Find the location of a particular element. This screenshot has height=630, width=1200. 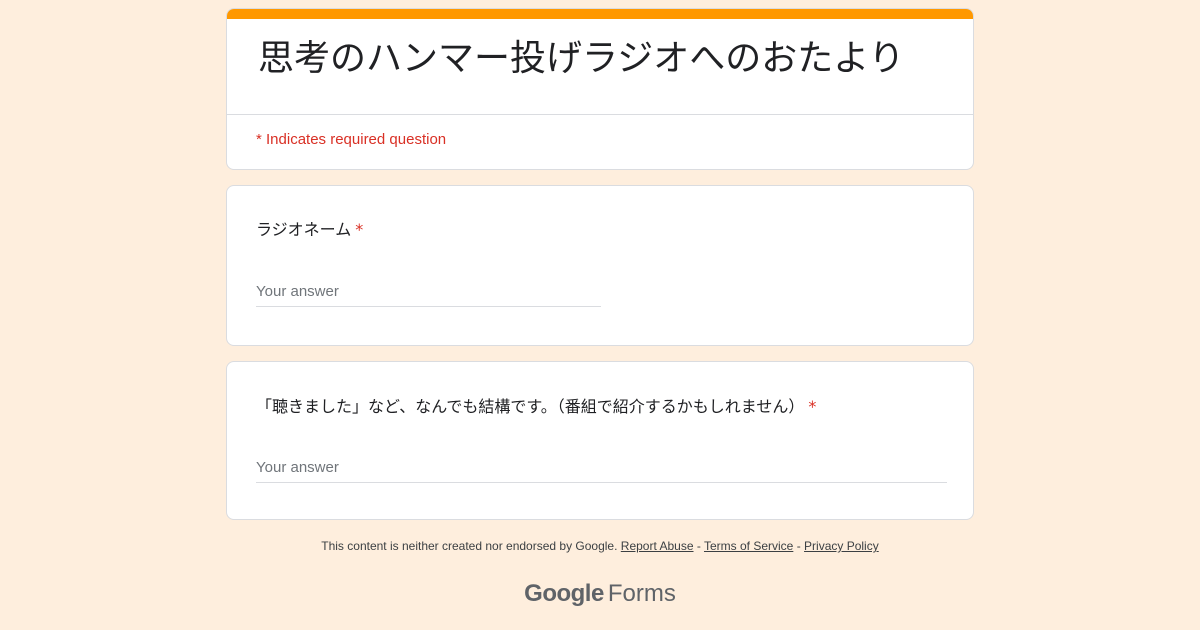

required-note: * Indicates required question is located at coordinates (351, 139).